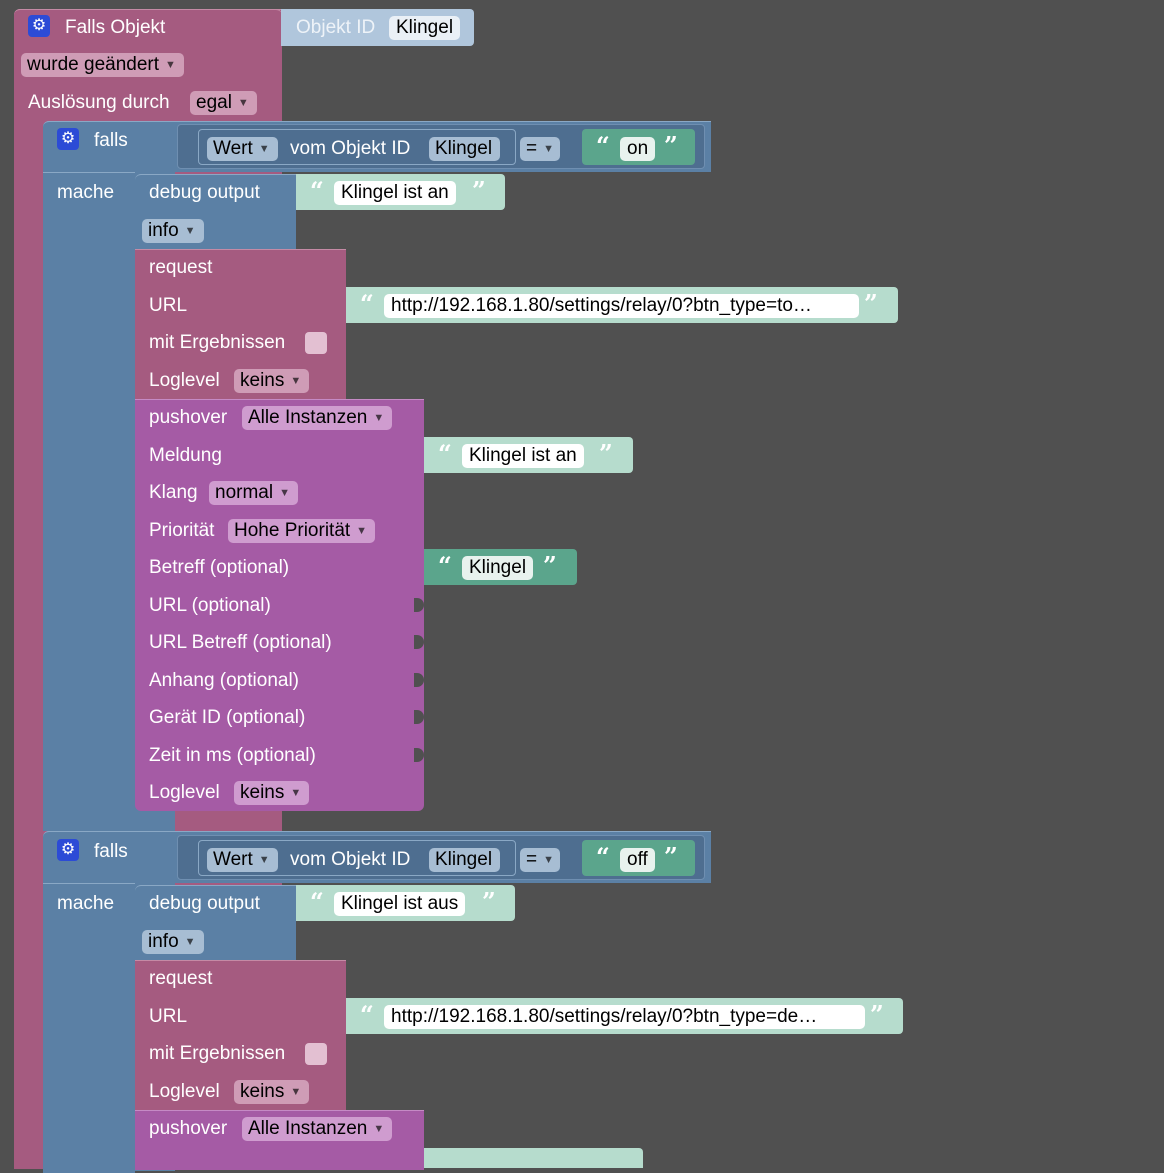 This screenshot has height=1173, width=1164. I want to click on pushover-loglevel-label: Loglevel, so click(184, 792).